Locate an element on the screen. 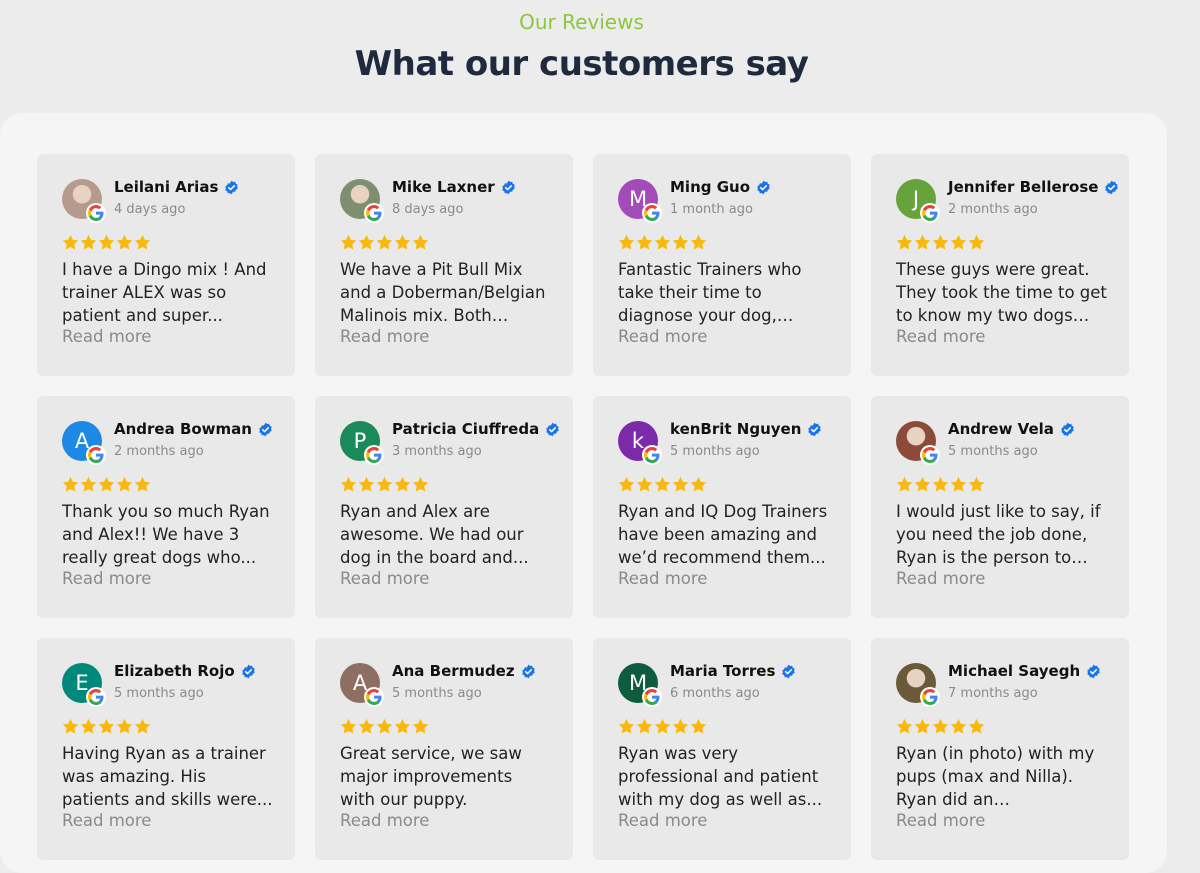 The image size is (1200, 873). reviewer-name: kenBrit Nguyen is located at coordinates (736, 429).